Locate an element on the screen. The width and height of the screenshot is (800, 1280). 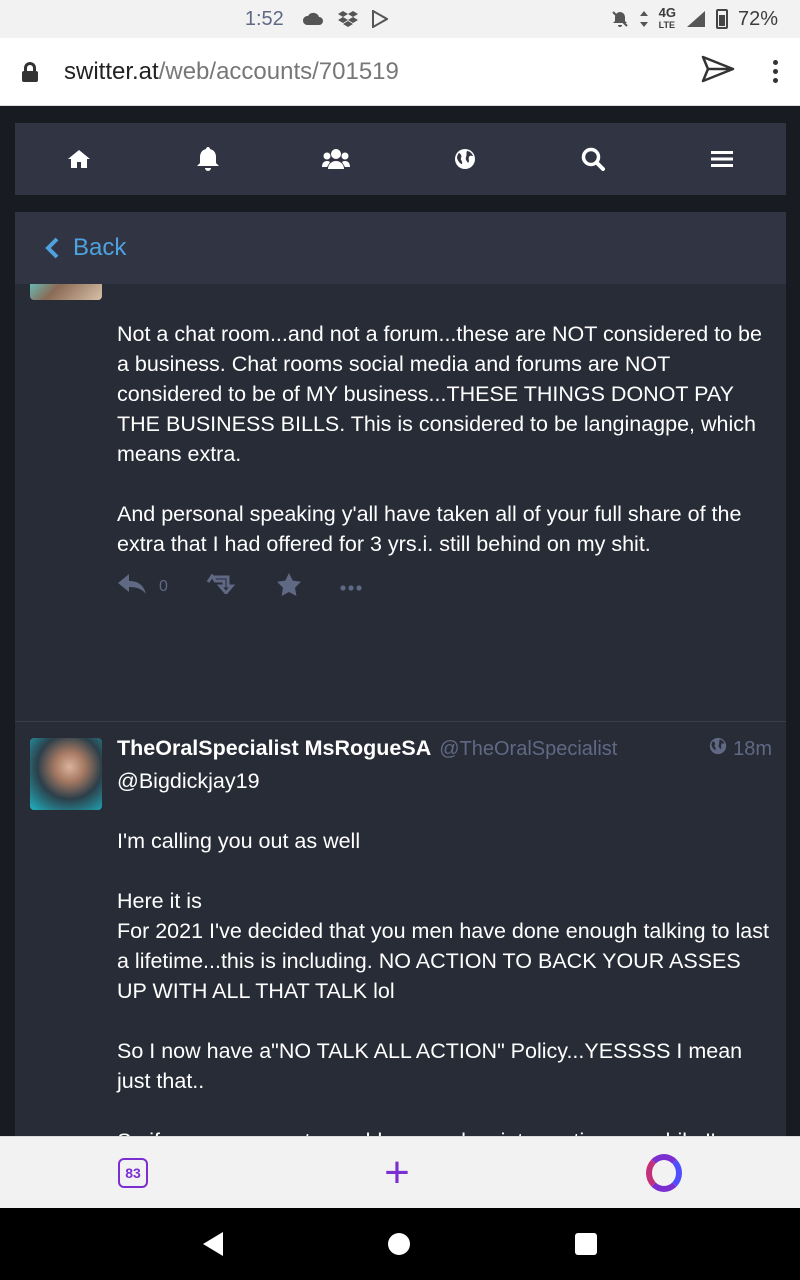
battery-percent: 72% is located at coordinates (757, 18).